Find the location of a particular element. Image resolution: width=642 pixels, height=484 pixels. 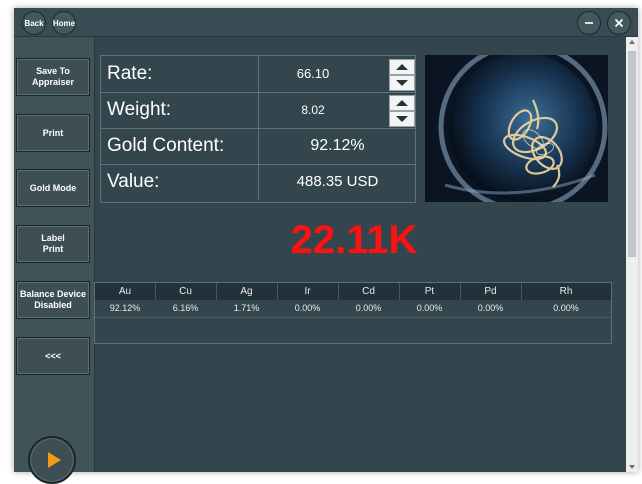

rate-value: 66.10 is located at coordinates (313, 74).